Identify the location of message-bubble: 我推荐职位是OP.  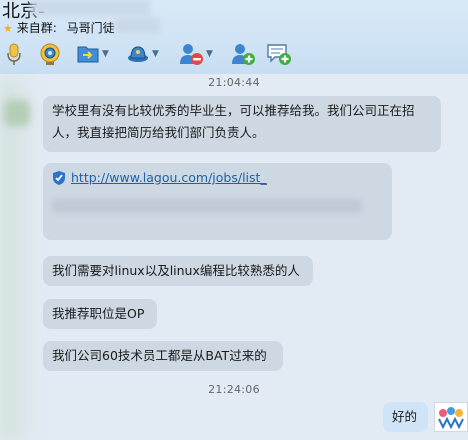
(100, 314).